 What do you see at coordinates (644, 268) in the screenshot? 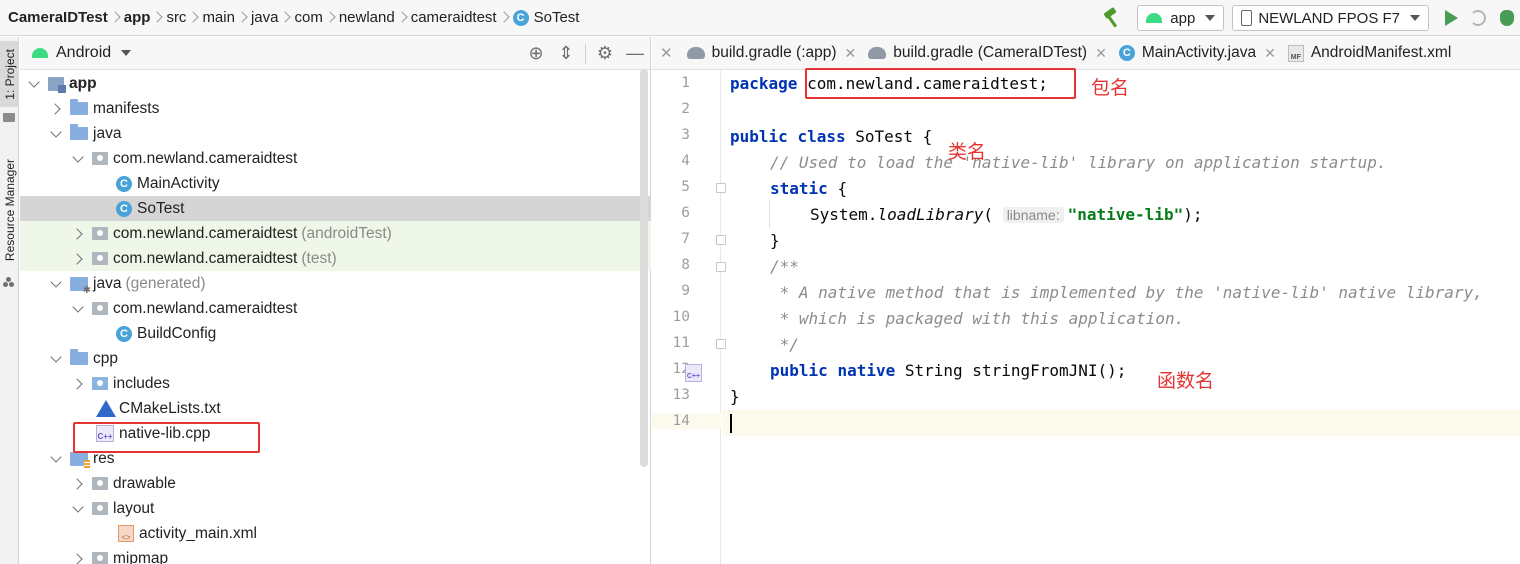
I see `tree-scrollbar` at bounding box center [644, 268].